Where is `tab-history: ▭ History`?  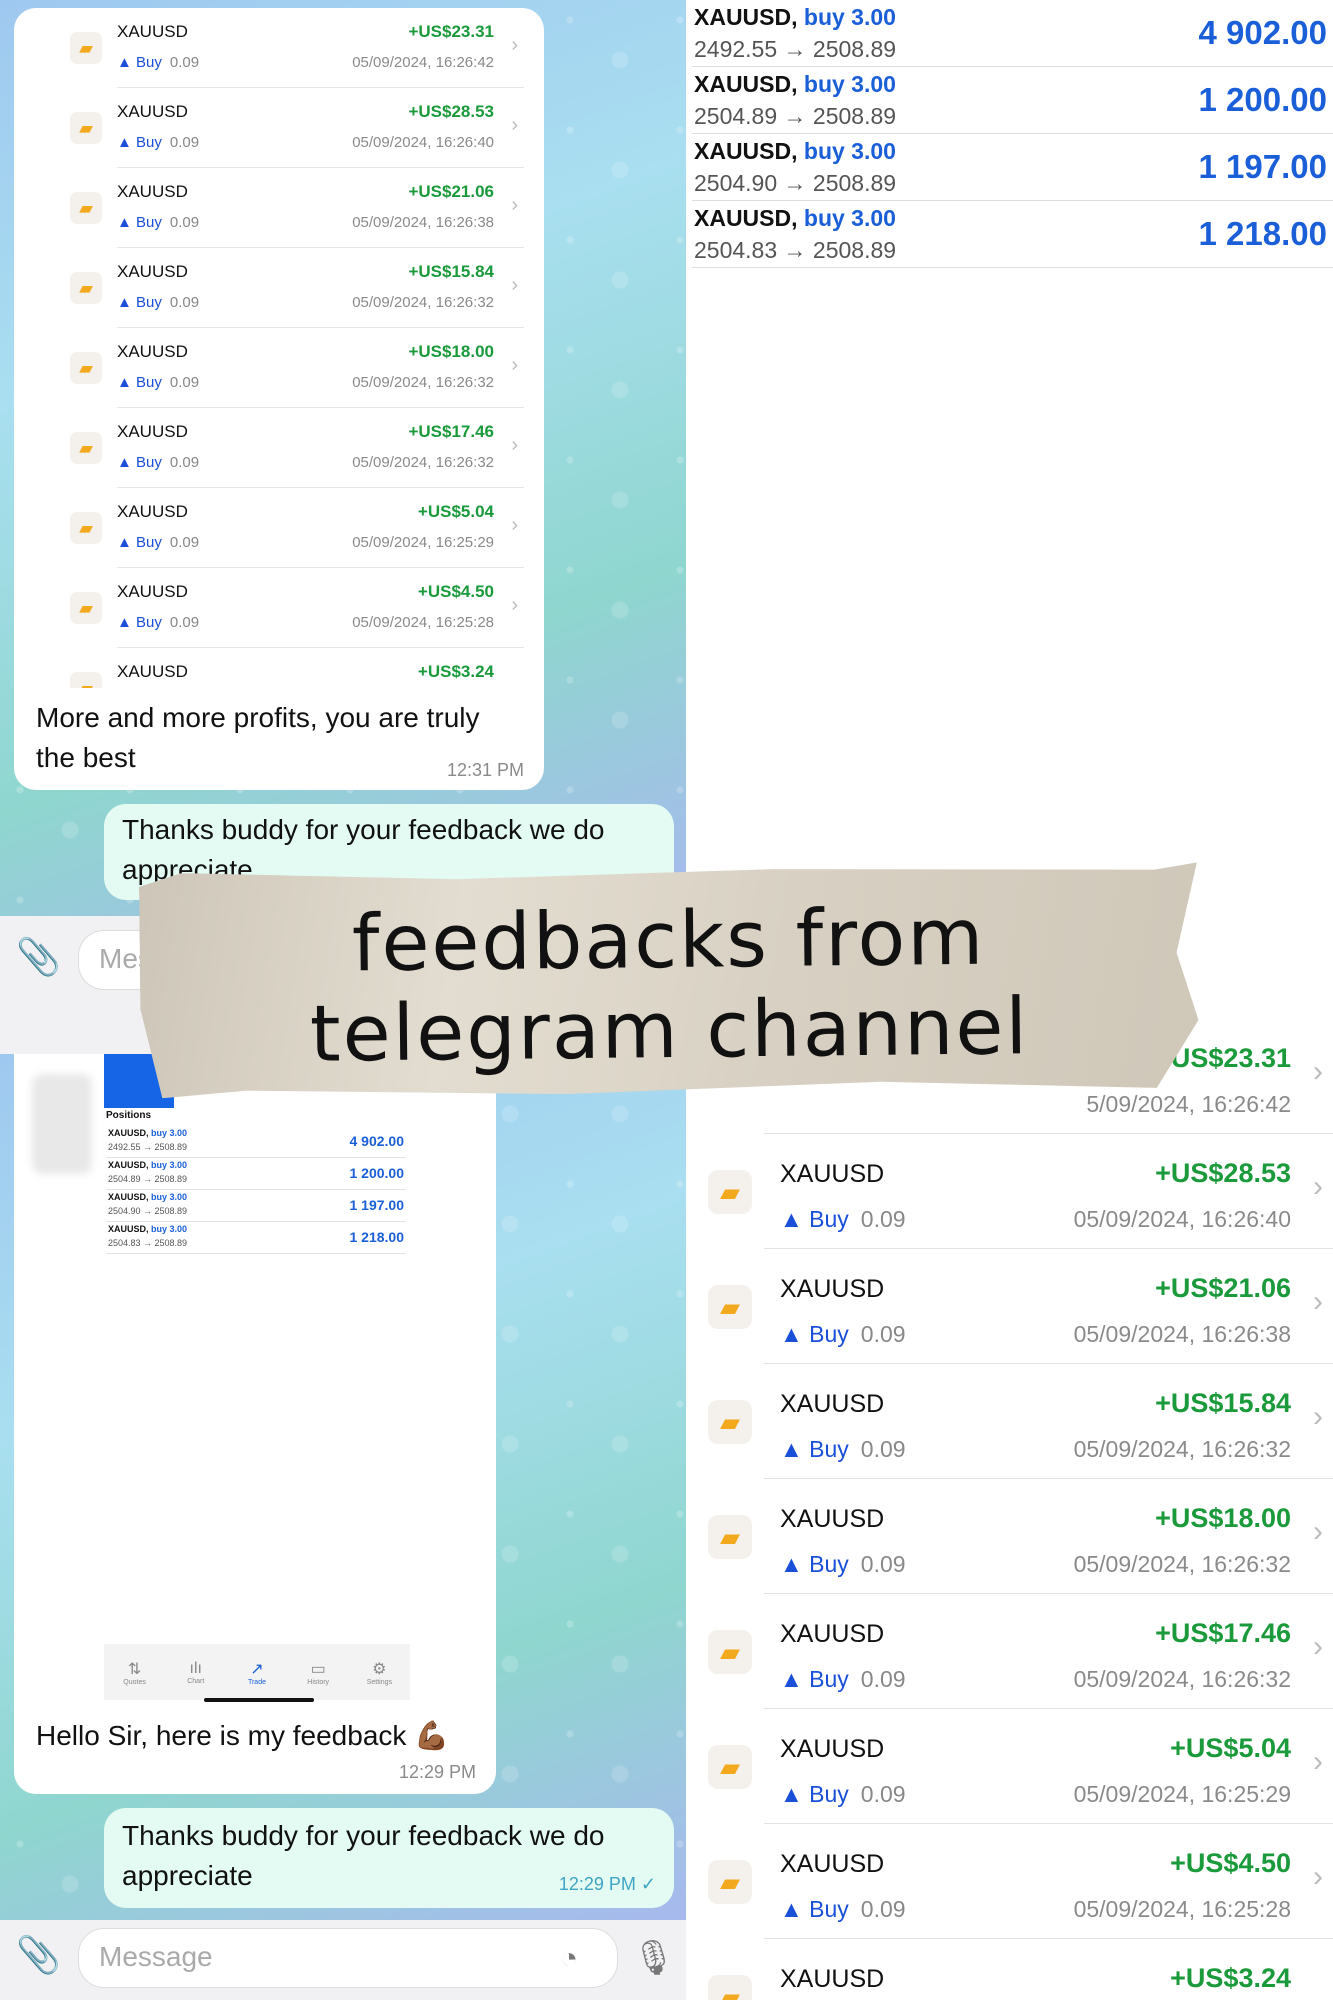 tab-history: ▭ History is located at coordinates (318, 1672).